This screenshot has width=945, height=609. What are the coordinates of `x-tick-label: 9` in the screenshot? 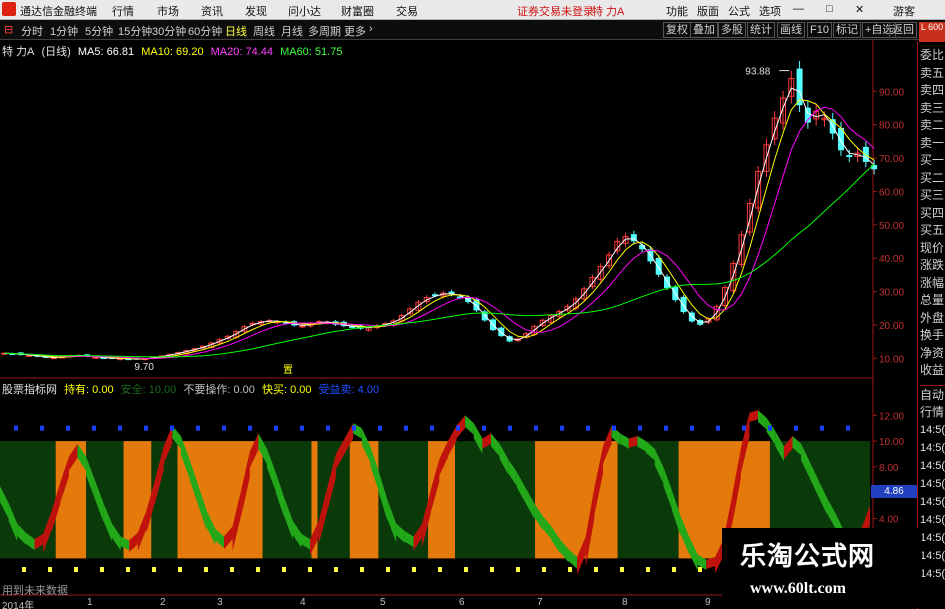 It's located at (708, 602).